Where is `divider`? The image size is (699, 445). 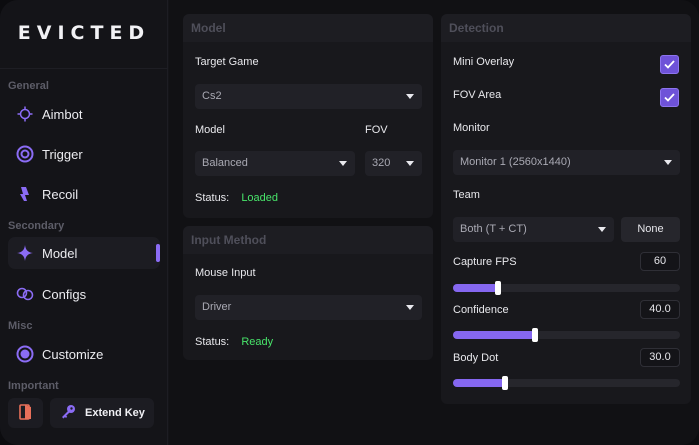
divider is located at coordinates (84, 68).